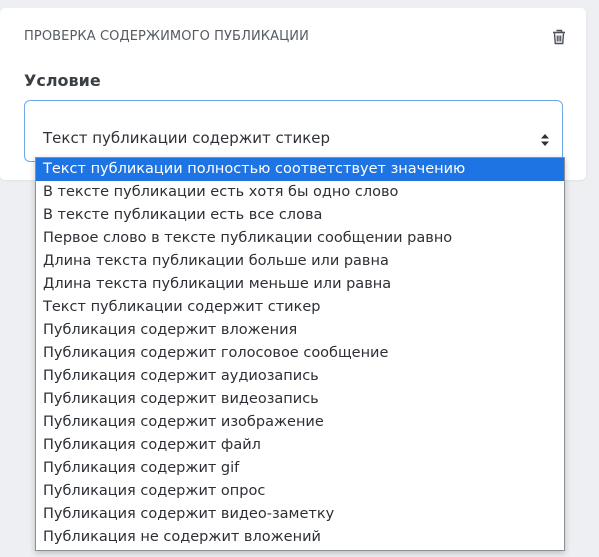 Image resolution: width=599 pixels, height=557 pixels. What do you see at coordinates (300, 422) in the screenshot?
I see `dropdown-option: Публикация содержит изображение` at bounding box center [300, 422].